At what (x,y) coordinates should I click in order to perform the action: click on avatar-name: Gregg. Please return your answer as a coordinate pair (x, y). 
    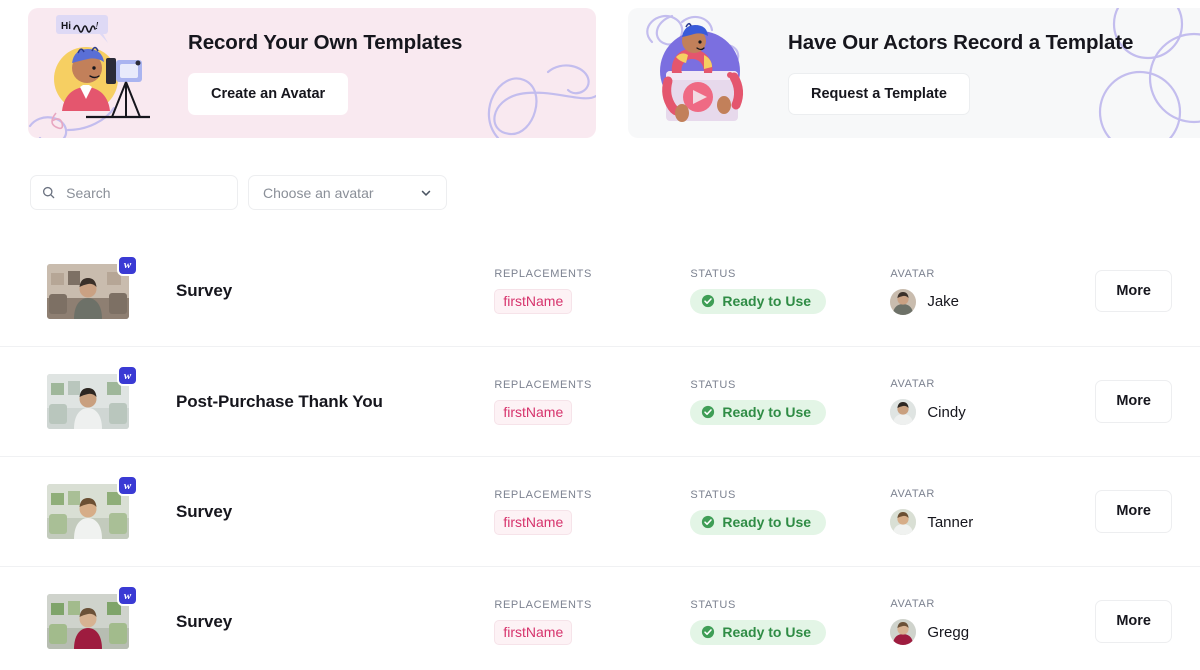
    Looking at the image, I should click on (948, 632).